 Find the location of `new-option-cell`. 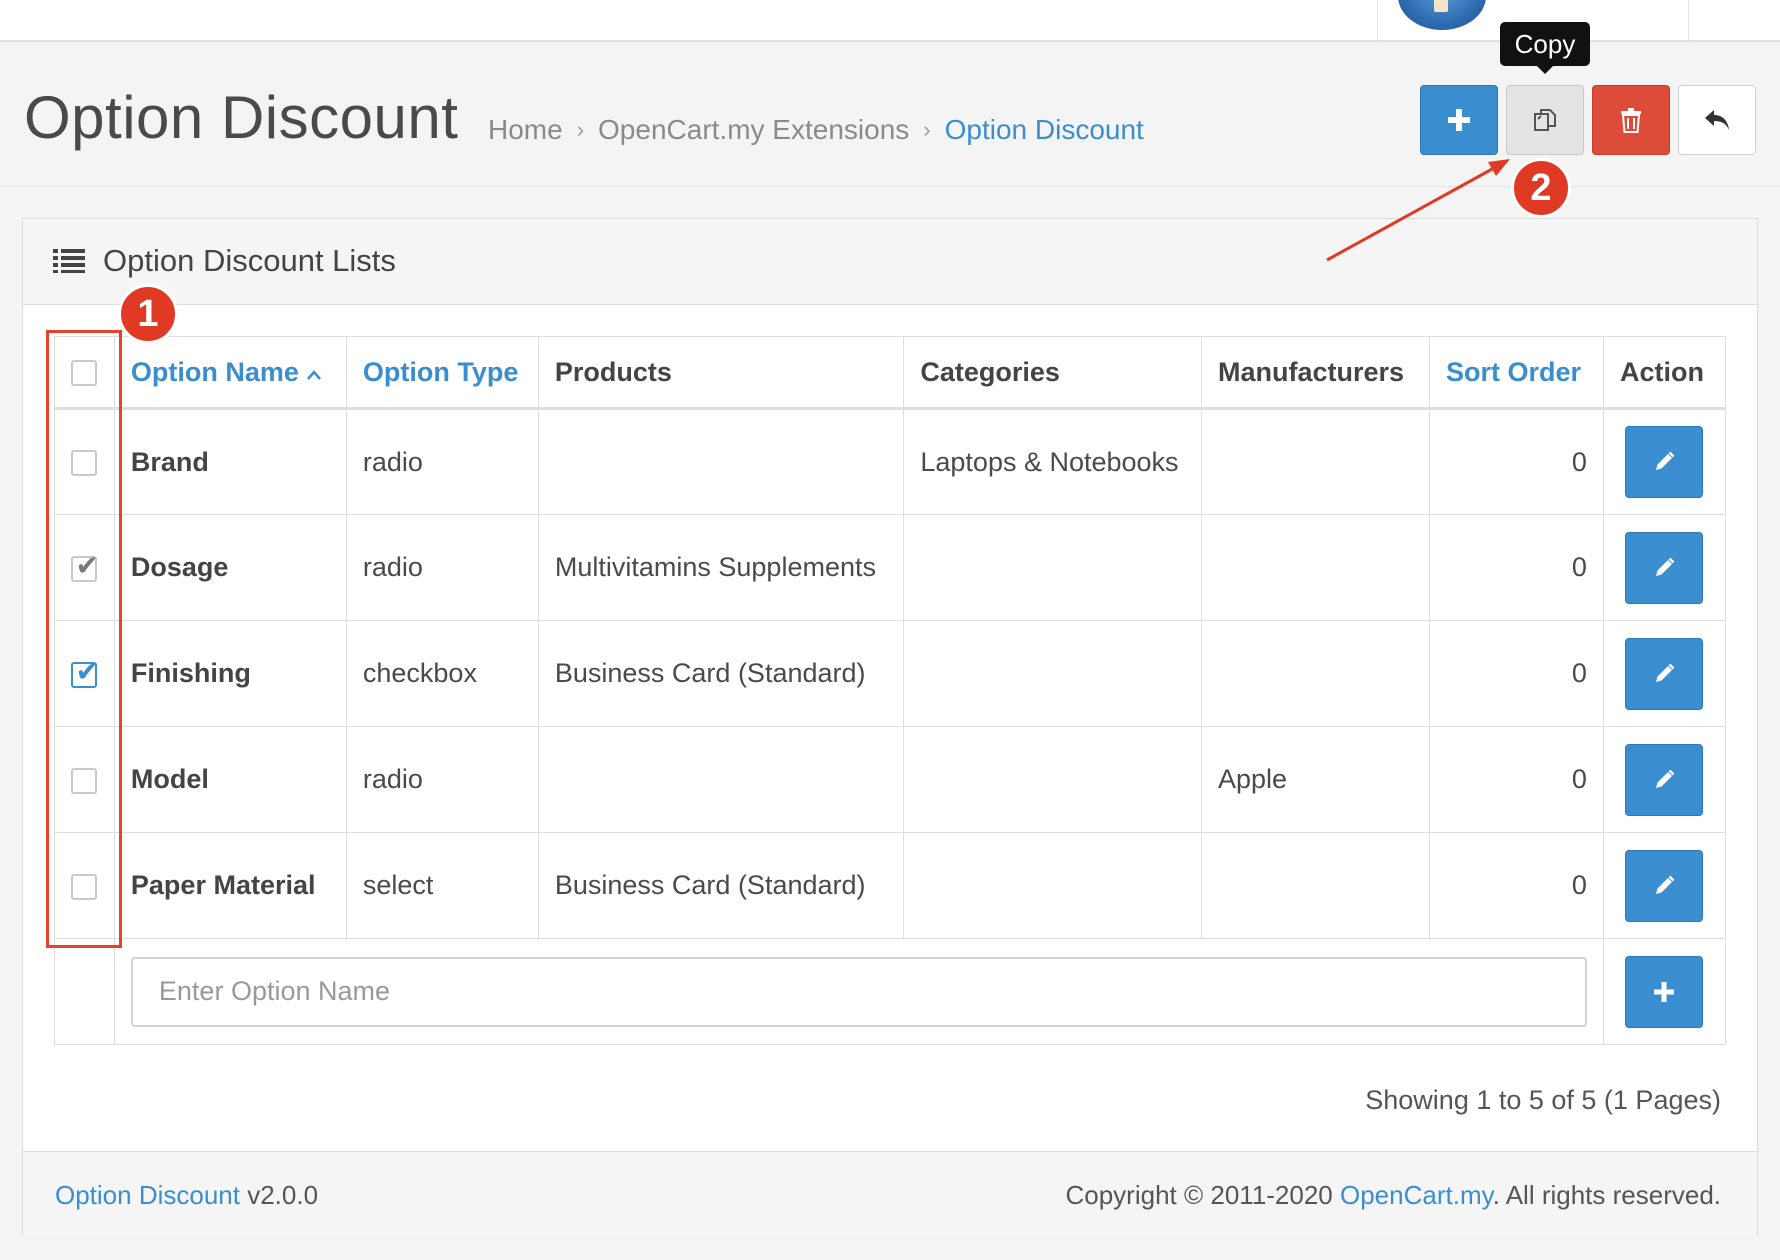

new-option-cell is located at coordinates (858, 991).